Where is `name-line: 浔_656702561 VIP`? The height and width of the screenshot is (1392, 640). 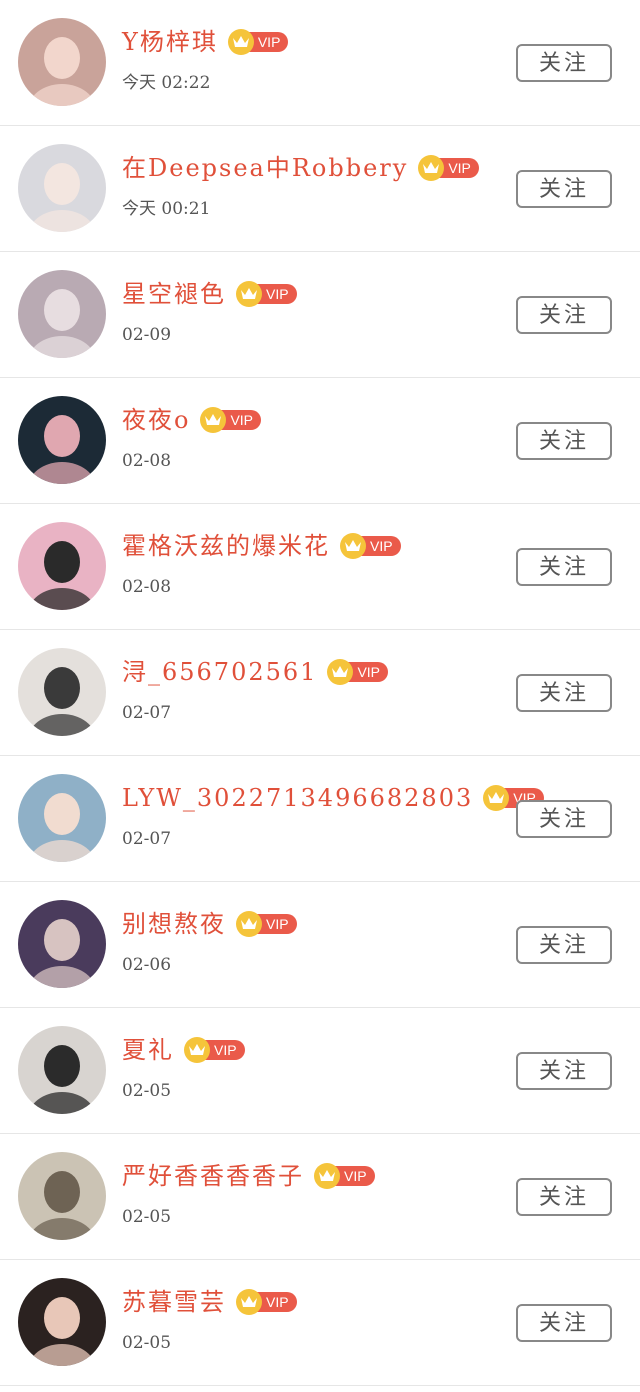 name-line: 浔_656702561 VIP is located at coordinates (255, 672).